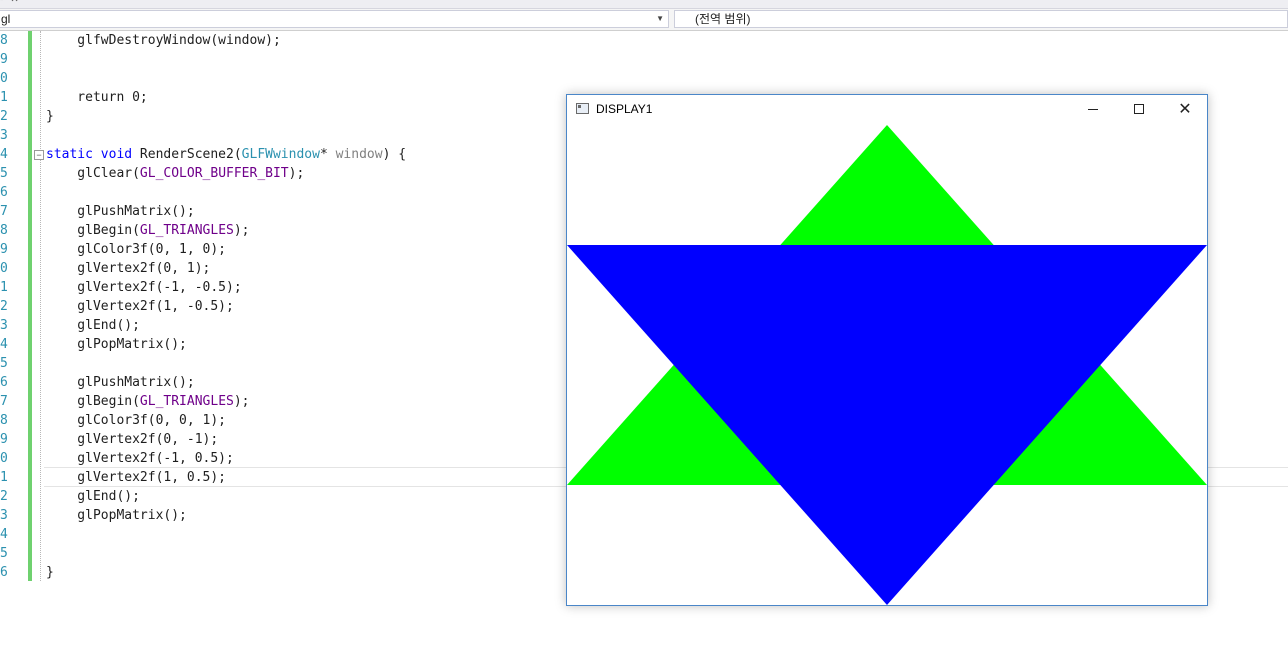  Describe the element at coordinates (624, 109) in the screenshot. I see `window-title: DISPLAY1` at that location.